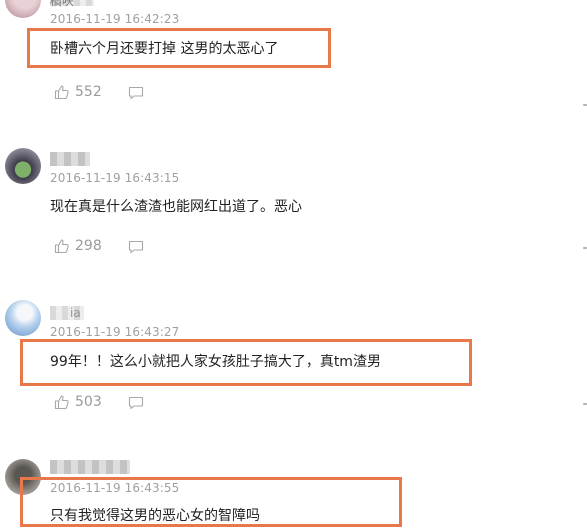 The image size is (587, 530). I want to click on username: 橘呋, so click(72, 4).